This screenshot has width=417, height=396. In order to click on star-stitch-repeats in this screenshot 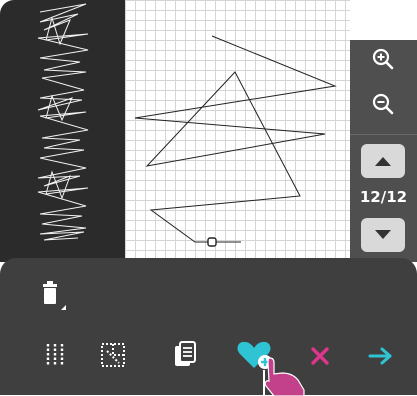, I will do `click(63, 122)`.